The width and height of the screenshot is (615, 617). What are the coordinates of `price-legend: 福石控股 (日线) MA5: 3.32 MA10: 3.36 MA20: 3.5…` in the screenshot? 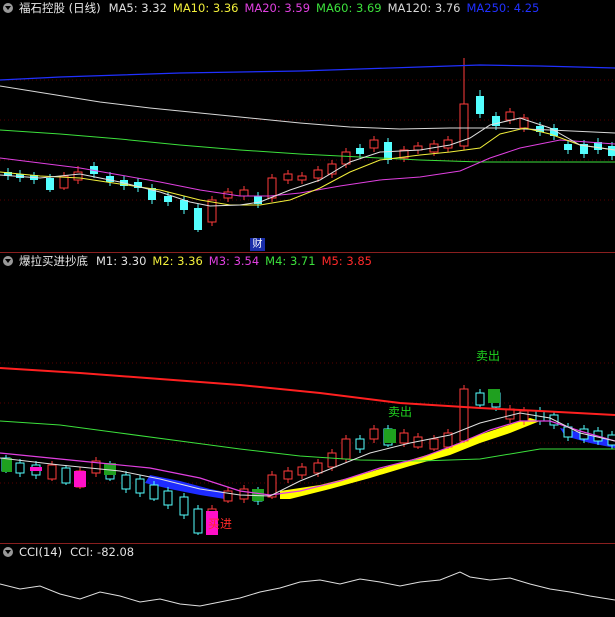 It's located at (272, 8).